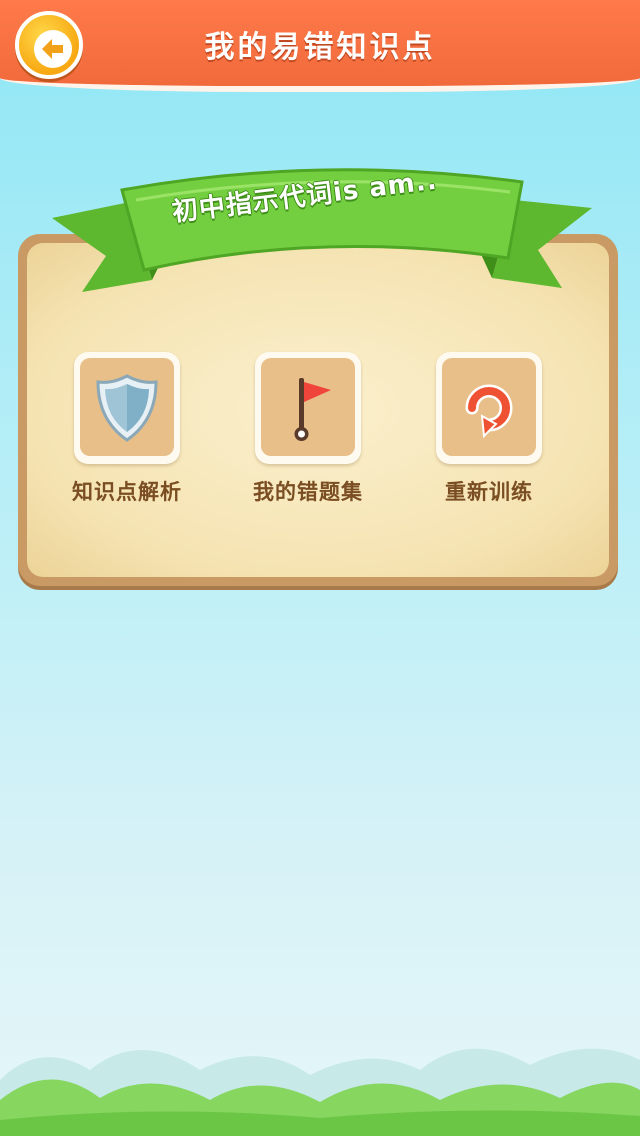 The image size is (640, 1136). I want to click on top-bar: 我的易错知识点, so click(320, 46).